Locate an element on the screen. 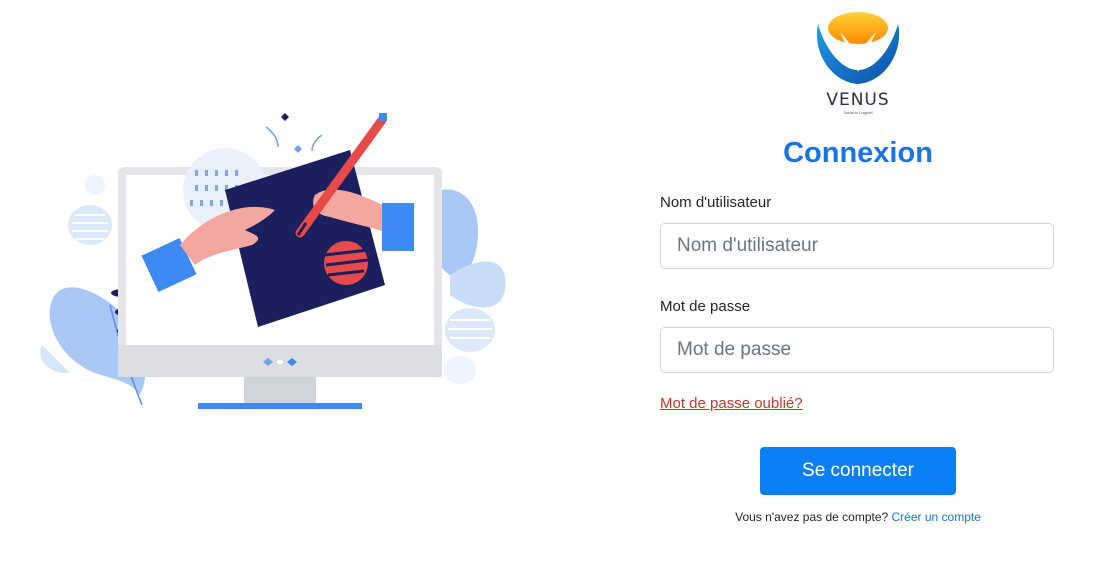 The height and width of the screenshot is (568, 1120). page-title: Connexion is located at coordinates (858, 153).